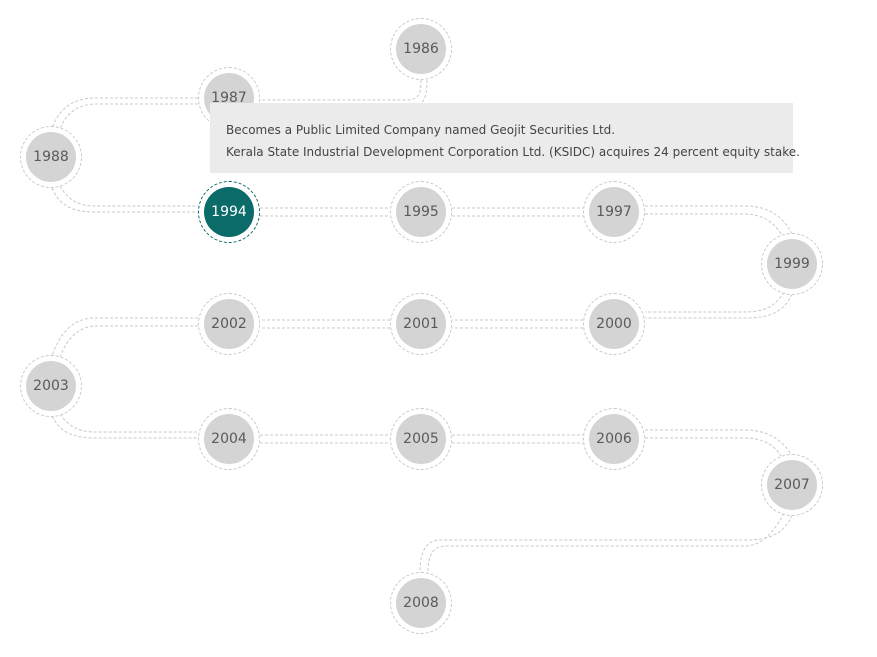 This screenshot has width=877, height=657. I want to click on year-node-2003: 2003, so click(51, 386).